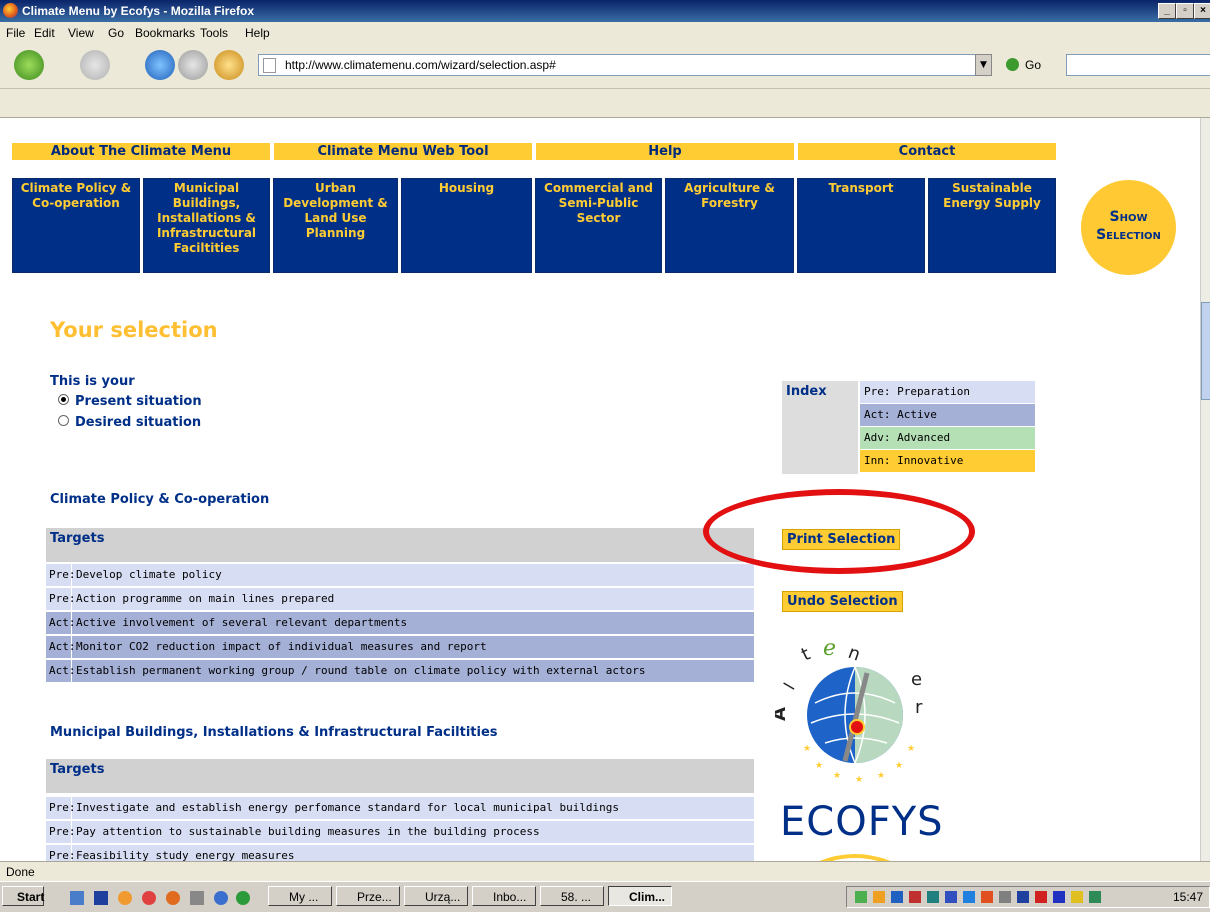 Image resolution: width=1210 pixels, height=912 pixels. What do you see at coordinates (605, 103) in the screenshot?
I see `bookmarks-toolbar` at bounding box center [605, 103].